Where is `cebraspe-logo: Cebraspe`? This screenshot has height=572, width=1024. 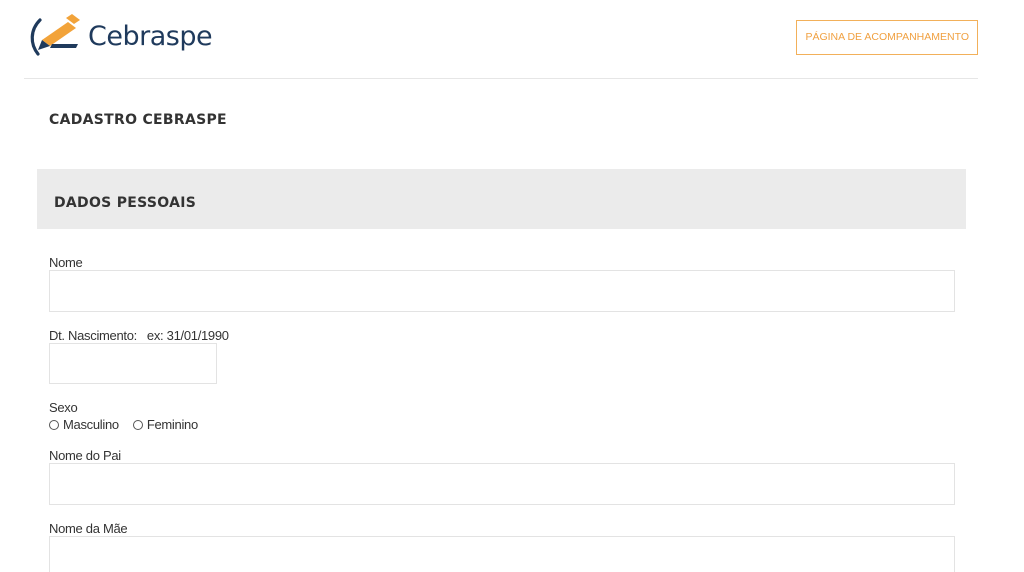
cebraspe-logo: Cebraspe is located at coordinates (120, 35).